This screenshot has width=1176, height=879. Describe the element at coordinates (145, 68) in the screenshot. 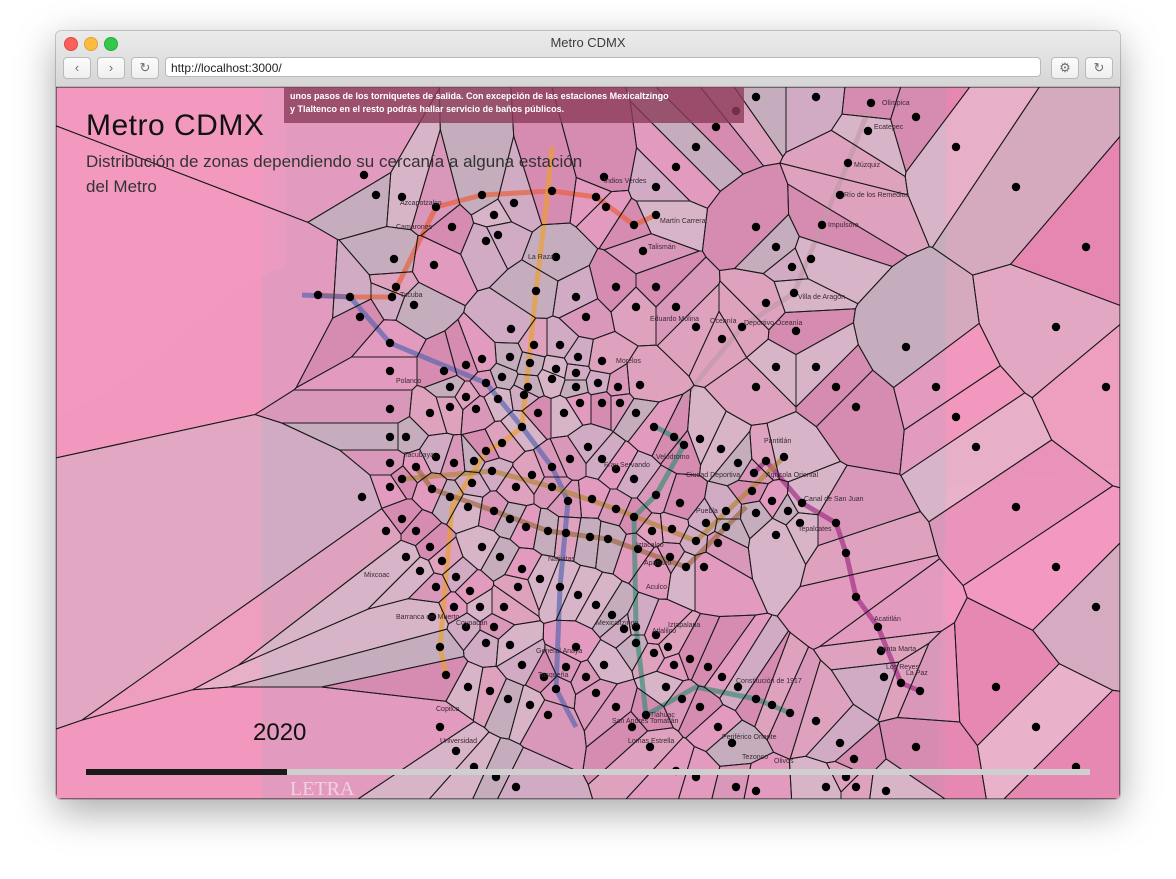

I see `reload-button: ↻` at that location.